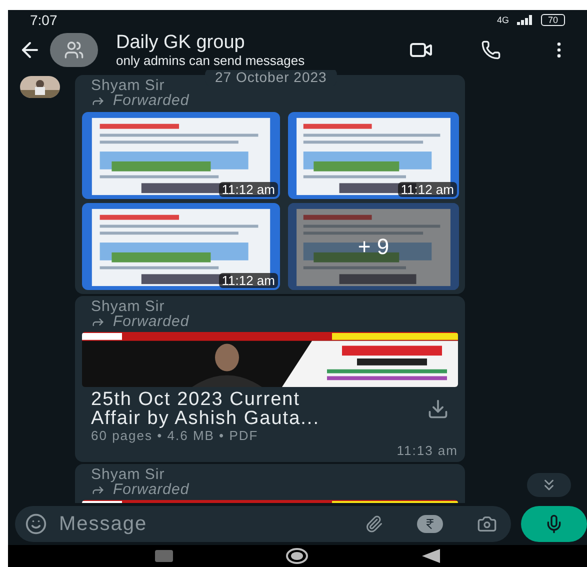 The height and width of the screenshot is (567, 587). What do you see at coordinates (374, 524) in the screenshot?
I see `attach-icon` at bounding box center [374, 524].